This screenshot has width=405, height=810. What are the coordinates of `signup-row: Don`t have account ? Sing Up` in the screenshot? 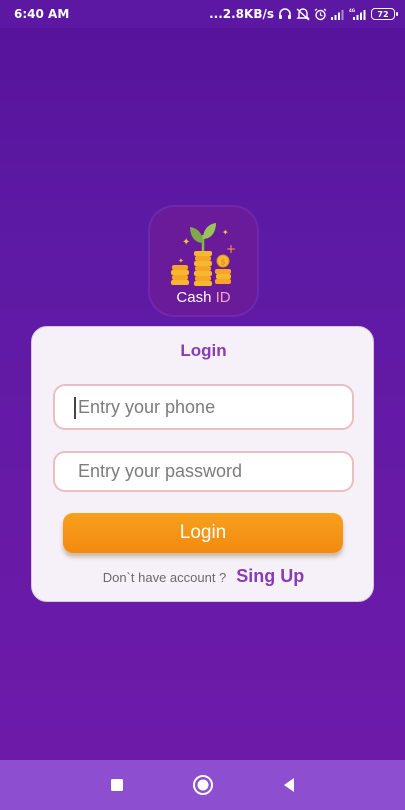 It's located at (203, 576).